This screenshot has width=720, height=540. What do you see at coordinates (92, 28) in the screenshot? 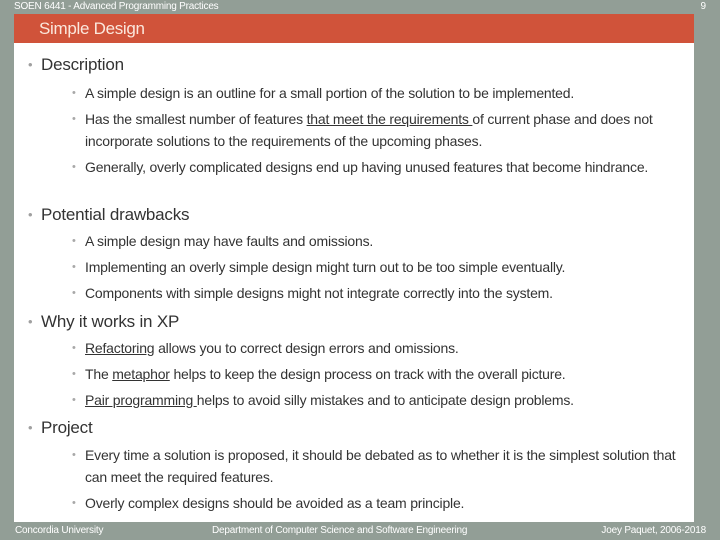
I see `slide-title: Simple Design` at bounding box center [92, 28].